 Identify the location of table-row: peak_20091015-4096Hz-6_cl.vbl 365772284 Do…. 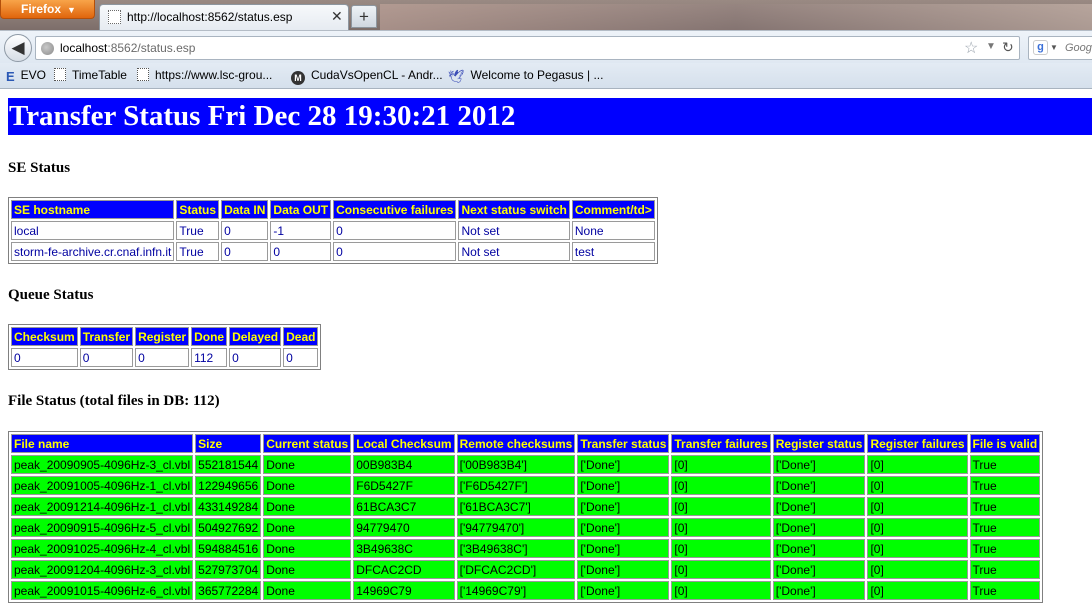
(526, 590).